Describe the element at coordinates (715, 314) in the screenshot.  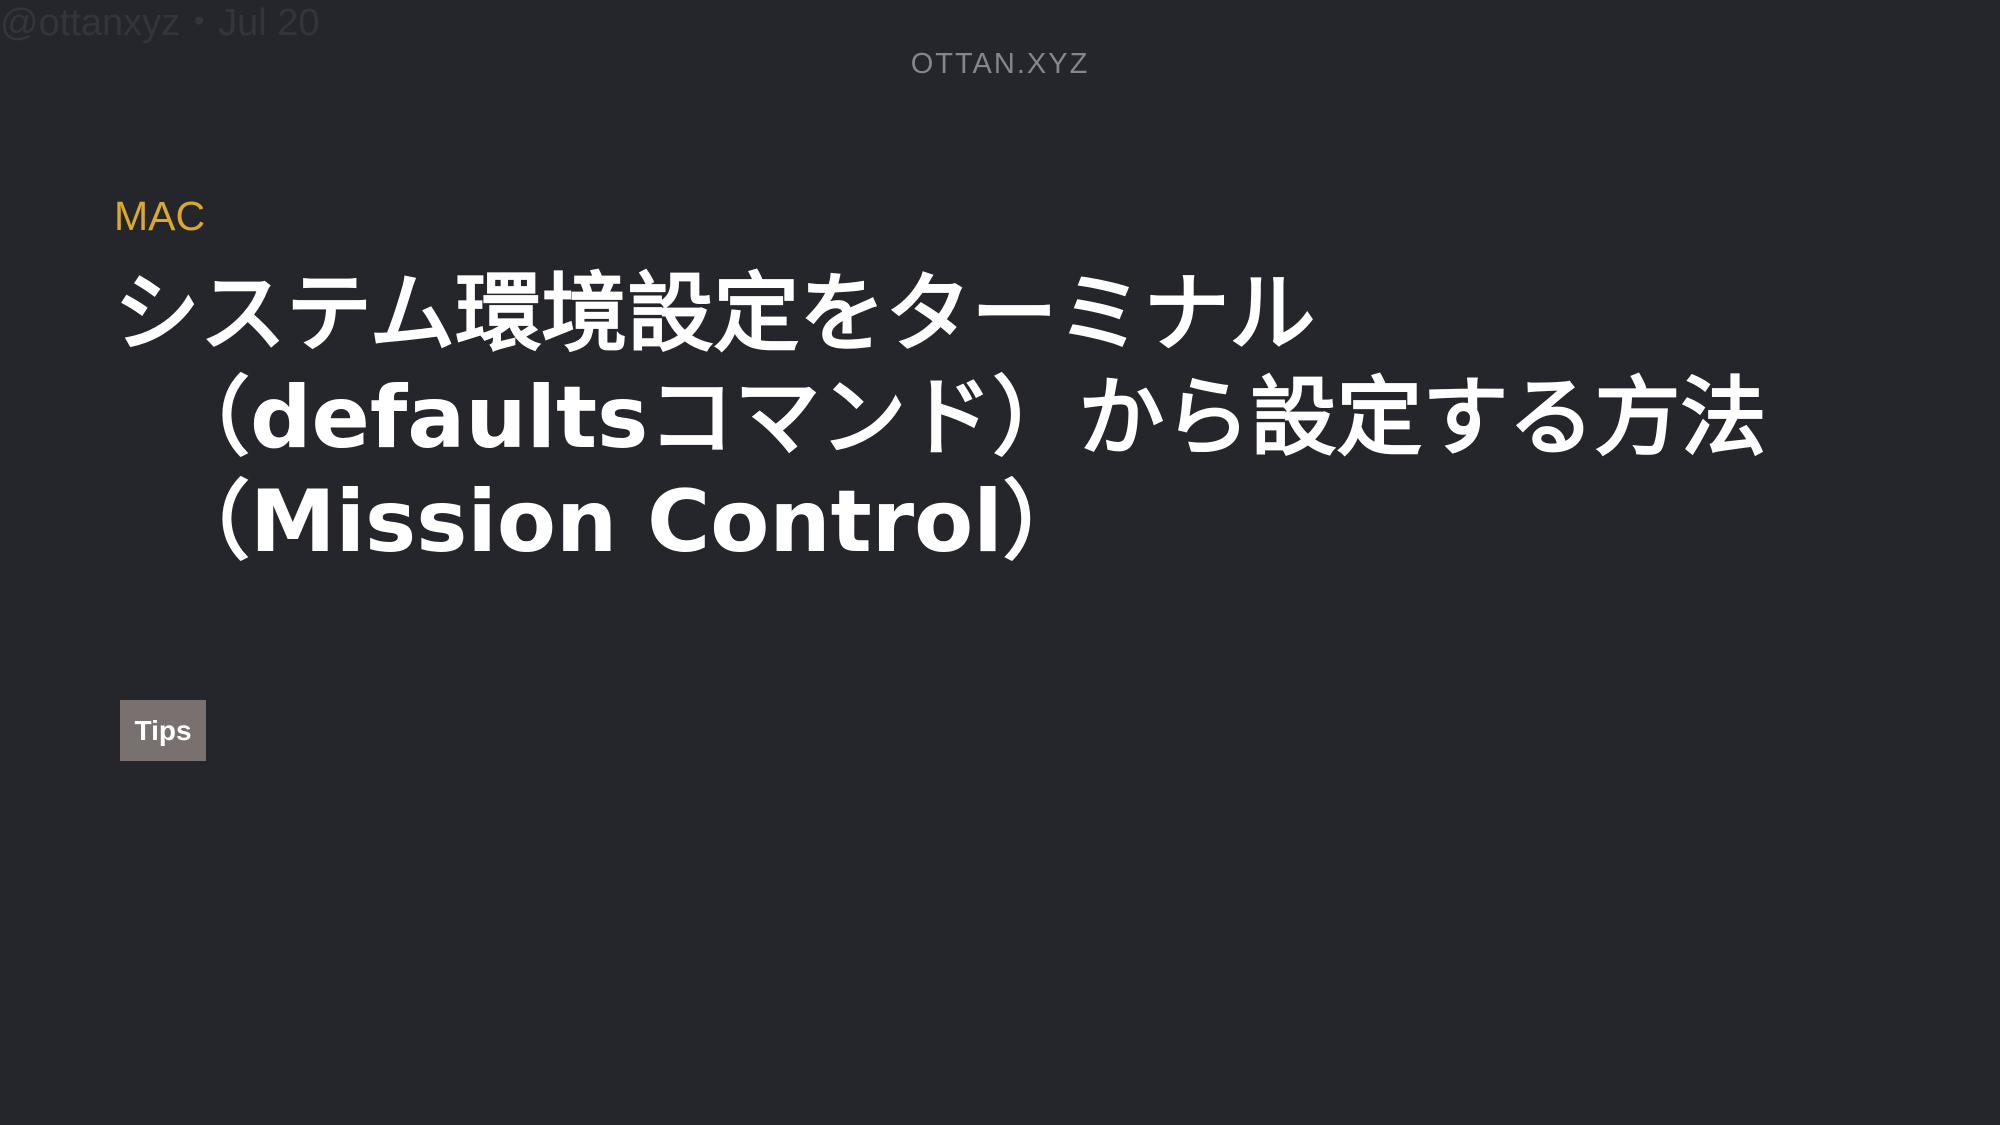
I see `post-title-line: システム環境設定をターミナル` at that location.